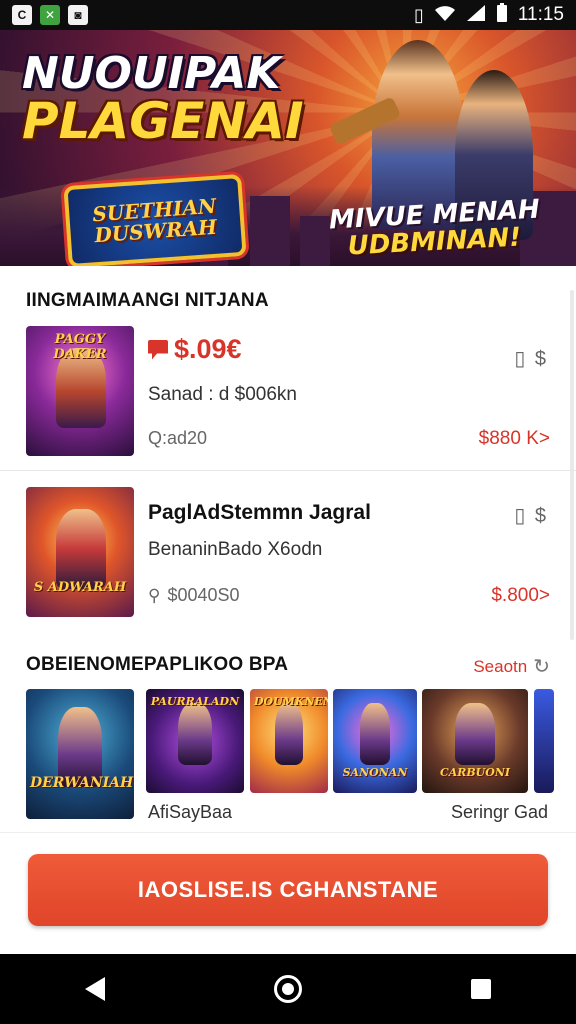 This screenshot has height=1024, width=576. I want to click on banner-logo-badge: SUETHIAN DUSWRAH, so click(155, 219).